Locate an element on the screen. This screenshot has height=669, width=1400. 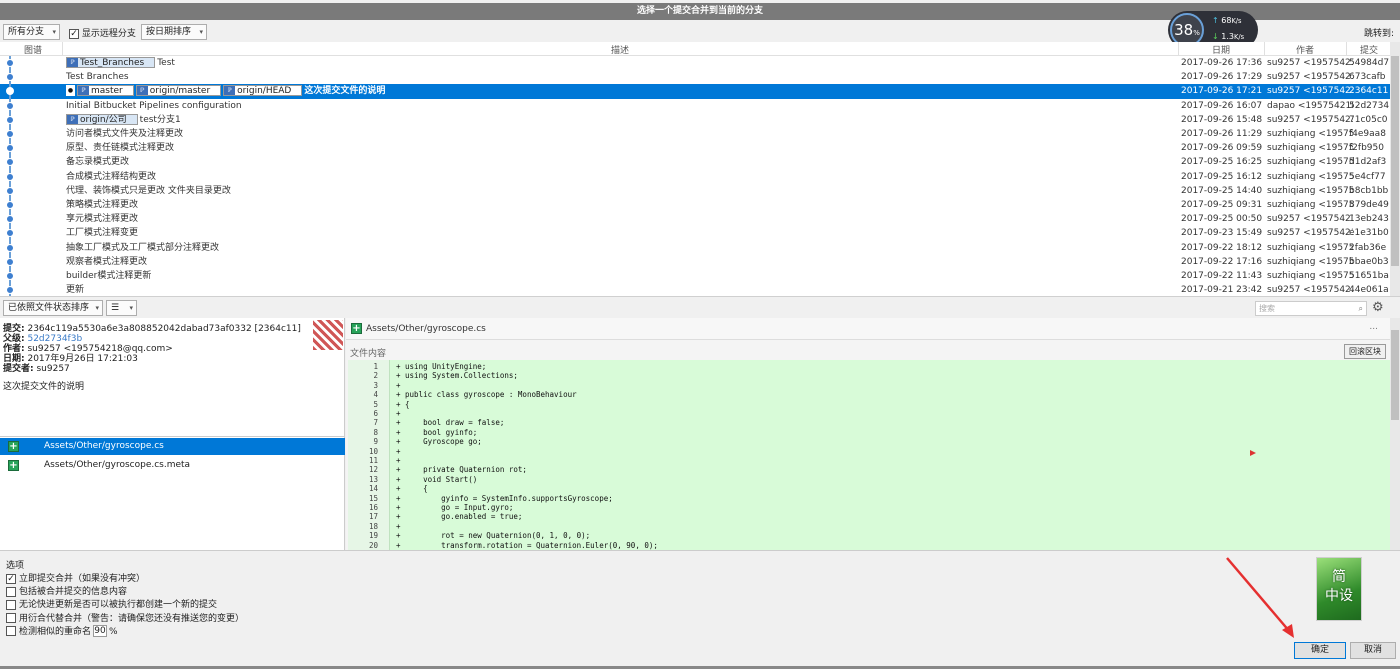
cancel-button: 取消 is located at coordinates (1373, 650).